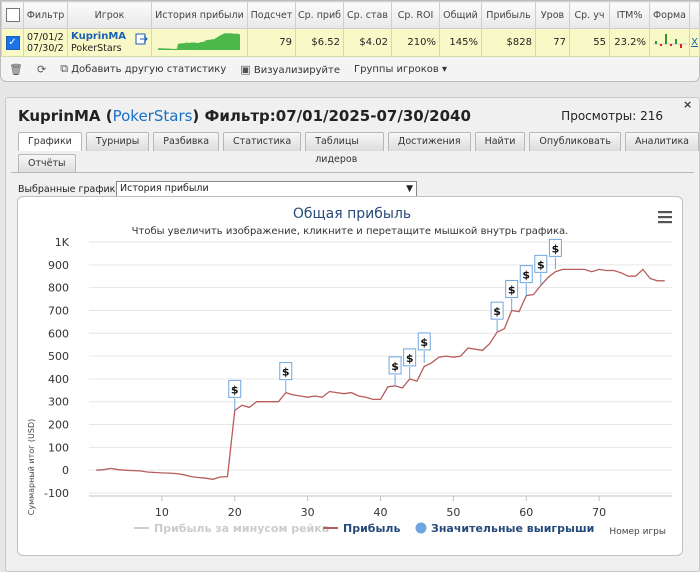 This screenshot has width=700, height=572. I want to click on title-player: KuprinMA, so click(59, 116).